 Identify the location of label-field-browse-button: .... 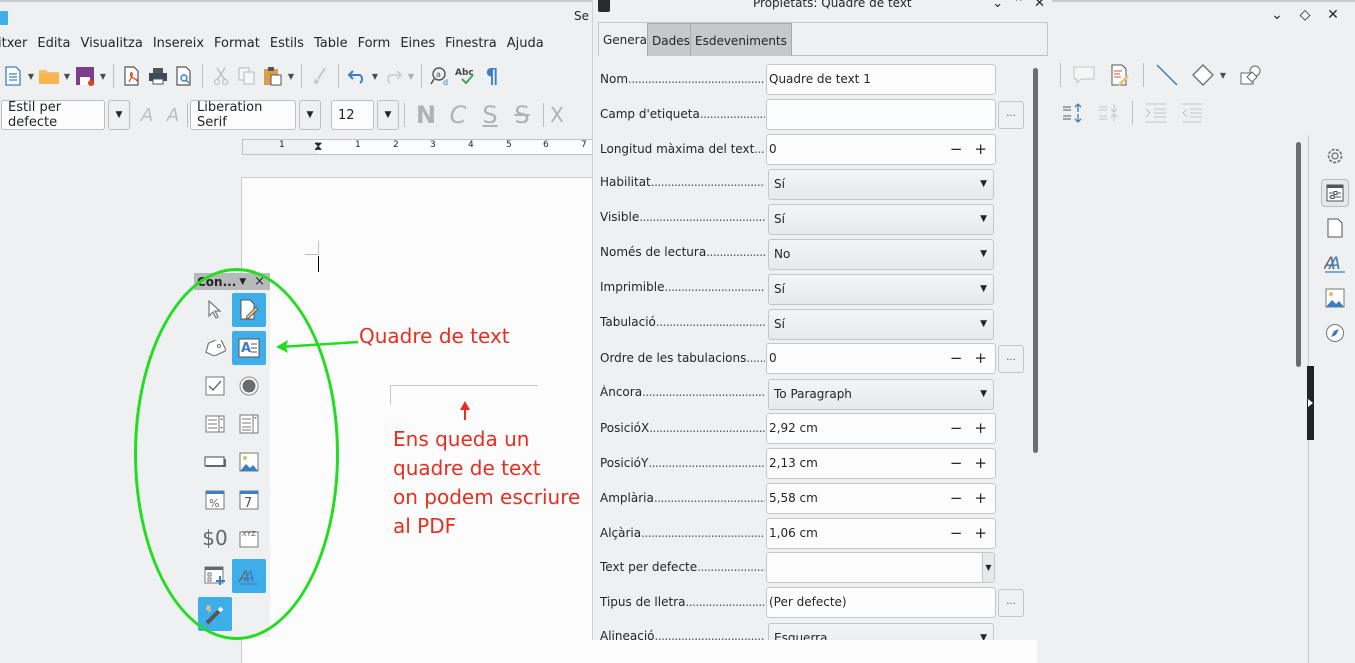
(1011, 115).